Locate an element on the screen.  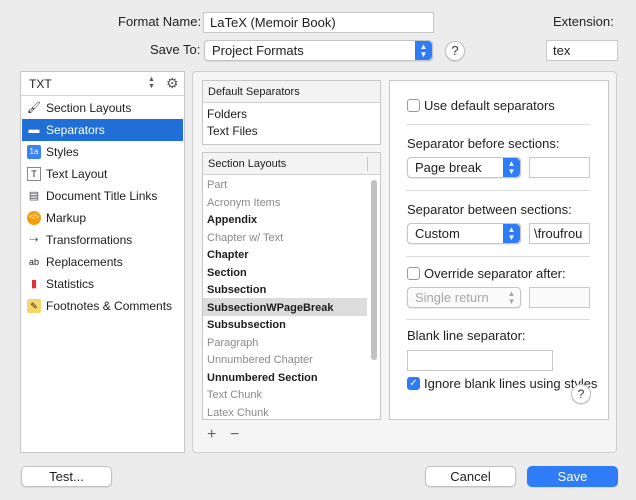
between-sections-value: Custom is located at coordinates (437, 233).